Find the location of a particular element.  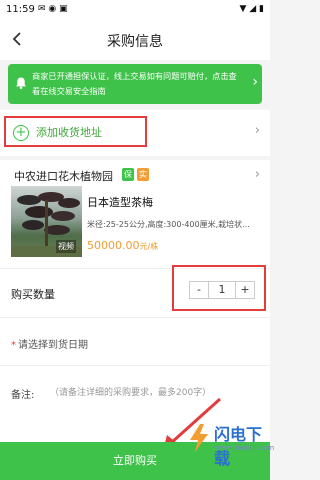

product-image: 视频 is located at coordinates (46, 221).